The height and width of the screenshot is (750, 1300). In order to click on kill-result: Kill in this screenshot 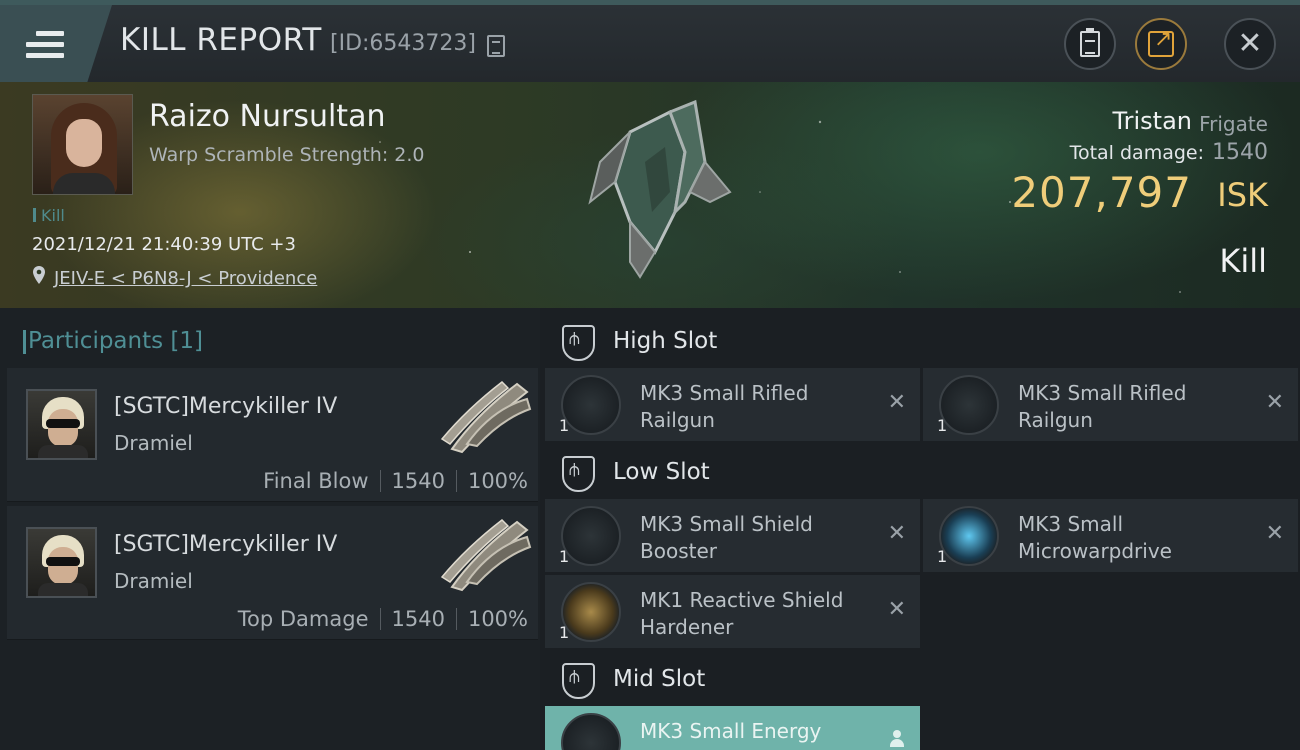, I will do `click(1243, 261)`.